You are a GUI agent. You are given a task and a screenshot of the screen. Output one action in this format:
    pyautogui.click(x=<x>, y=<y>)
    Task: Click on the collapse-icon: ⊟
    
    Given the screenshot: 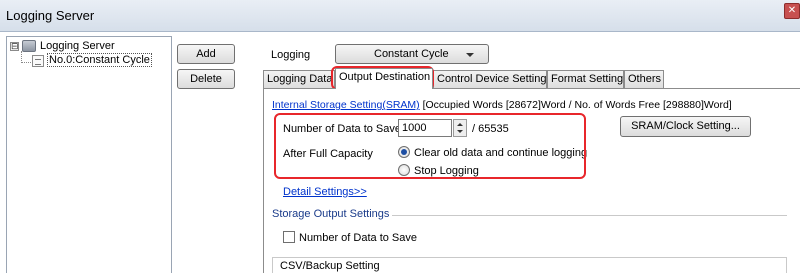 What is the action you would take?
    pyautogui.click(x=14, y=46)
    